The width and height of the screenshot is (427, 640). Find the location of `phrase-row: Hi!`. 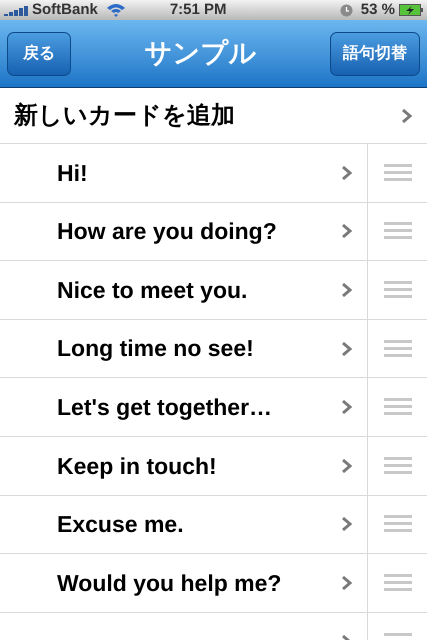

phrase-row: Hi! is located at coordinates (184, 173).